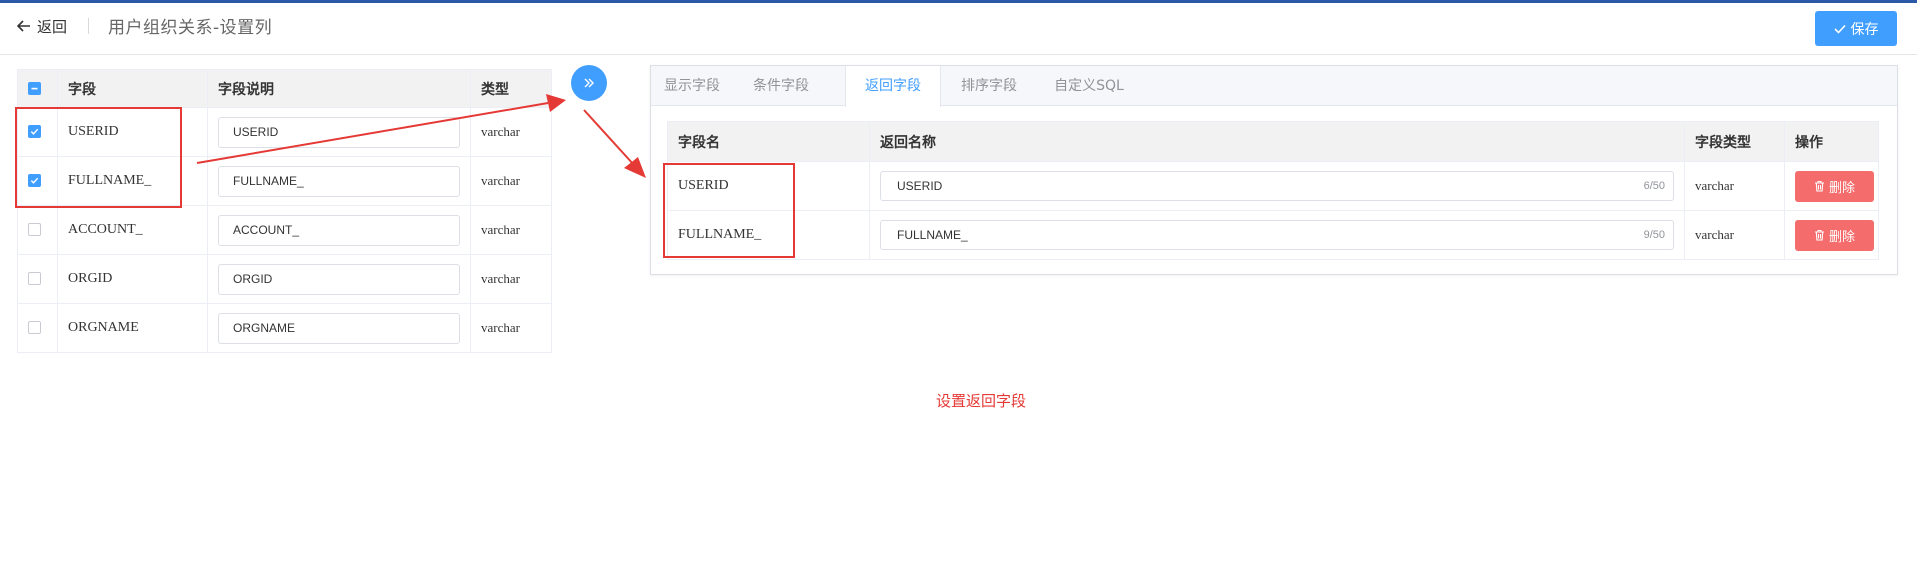 The image size is (1917, 581). I want to click on annotation-arrows, so click(421, 136).